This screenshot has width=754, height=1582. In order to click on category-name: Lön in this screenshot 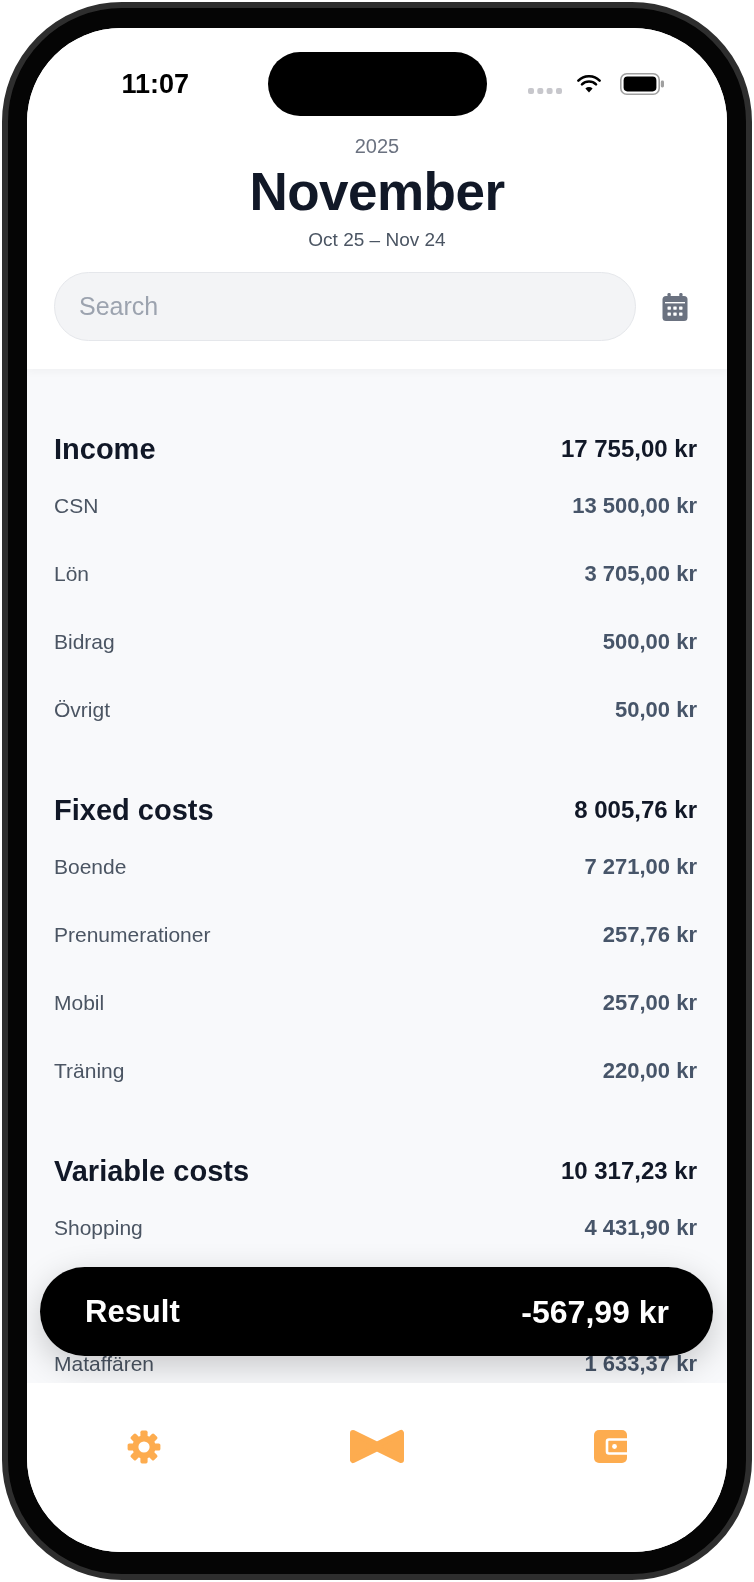, I will do `click(72, 574)`.